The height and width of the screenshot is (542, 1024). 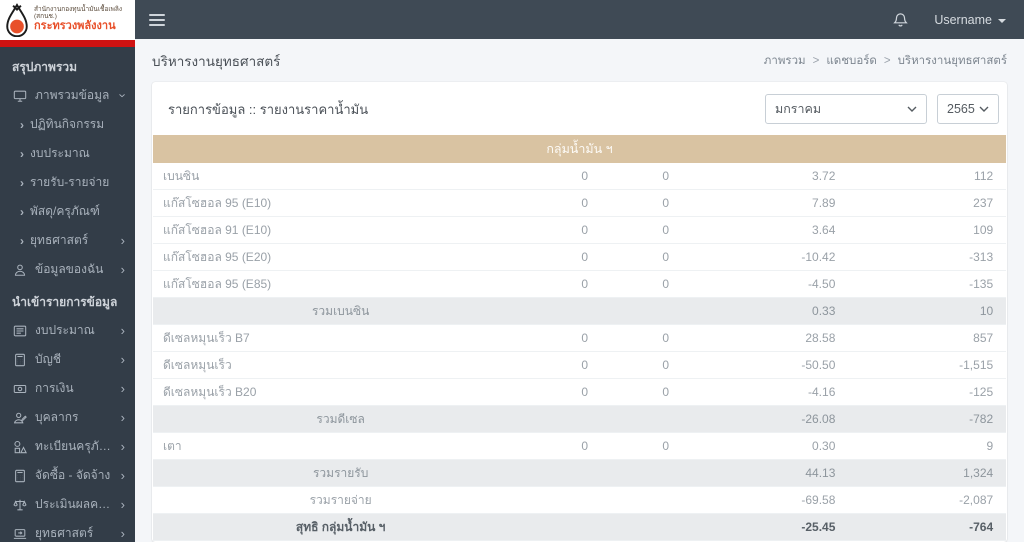 I want to click on table-summary-row: รวมรายจ่าย -69.58 -2,087, so click(x=579, y=500).